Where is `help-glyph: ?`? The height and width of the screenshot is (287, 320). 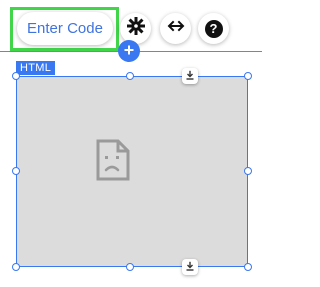 help-glyph: ? is located at coordinates (213, 28).